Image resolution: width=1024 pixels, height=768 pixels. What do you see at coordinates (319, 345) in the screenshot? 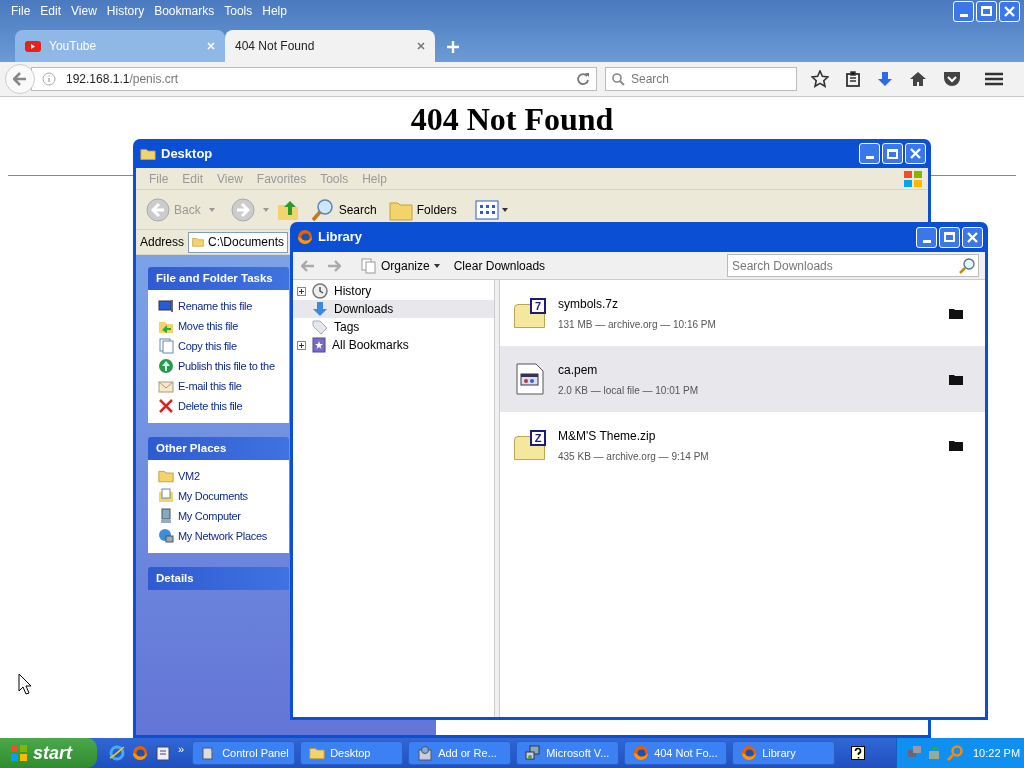
I see `bookmark-book-icon` at bounding box center [319, 345].